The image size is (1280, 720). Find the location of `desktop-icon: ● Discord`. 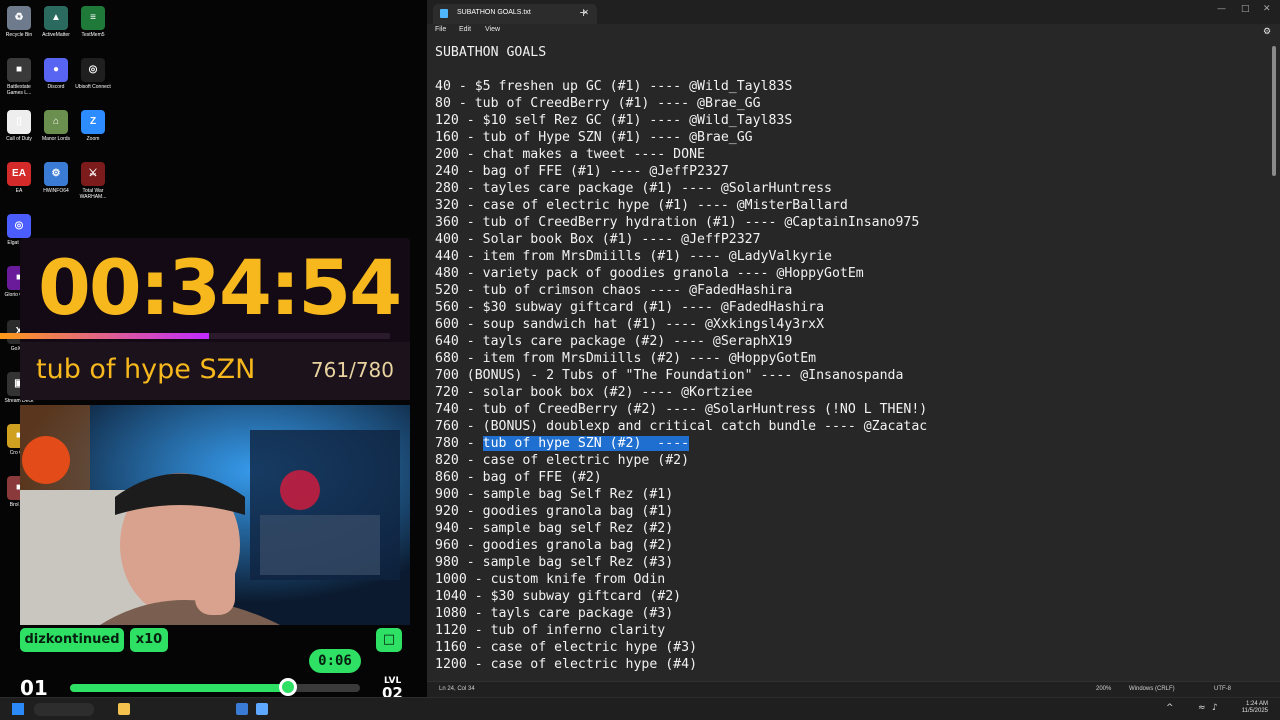

desktop-icon: ● Discord is located at coordinates (56, 74).